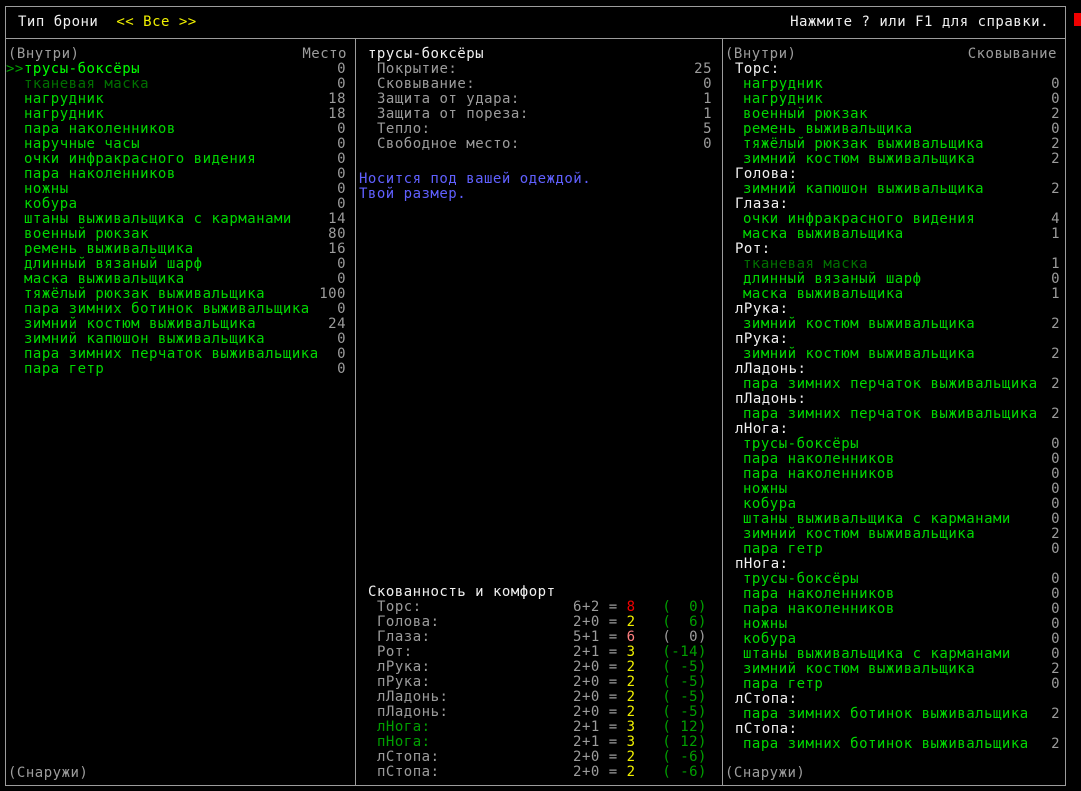 Image resolution: width=1081 pixels, height=791 pixels. What do you see at coordinates (864, 189) in the screenshot?
I see `bodypart-item-name: зимний капюшон выживальщика` at bounding box center [864, 189].